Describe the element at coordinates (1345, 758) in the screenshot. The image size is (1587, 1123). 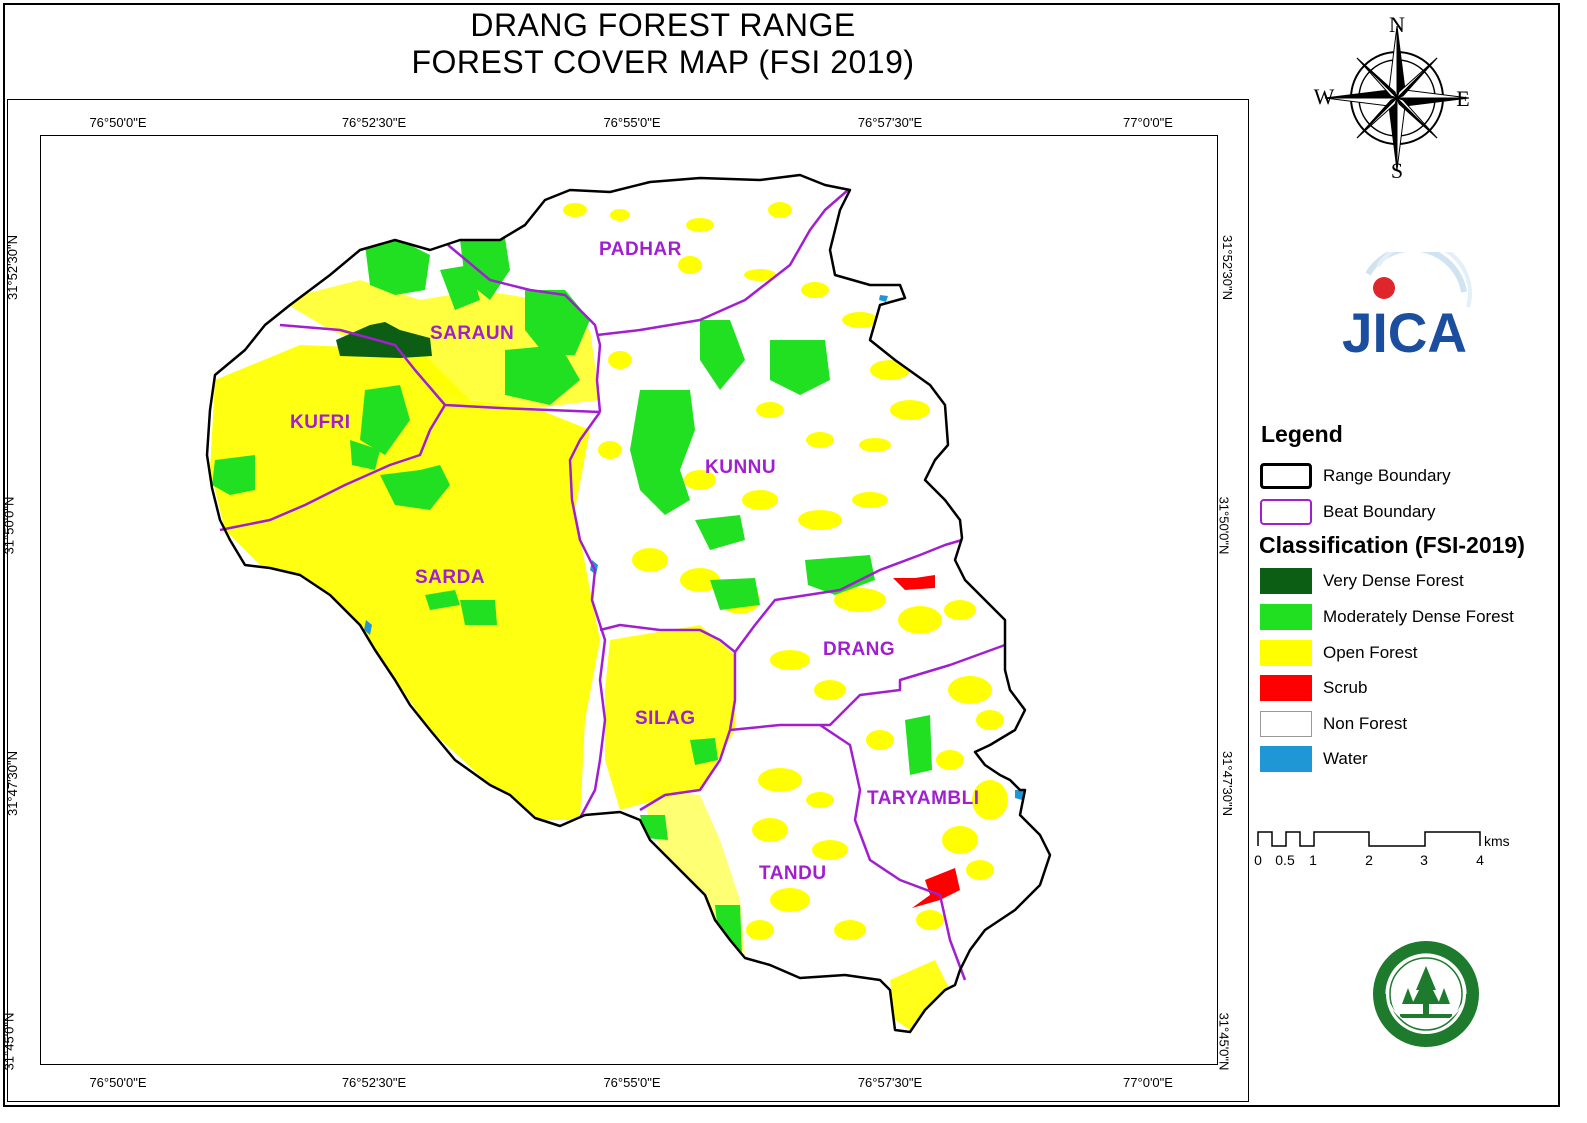
I see `legend-label: Water` at that location.